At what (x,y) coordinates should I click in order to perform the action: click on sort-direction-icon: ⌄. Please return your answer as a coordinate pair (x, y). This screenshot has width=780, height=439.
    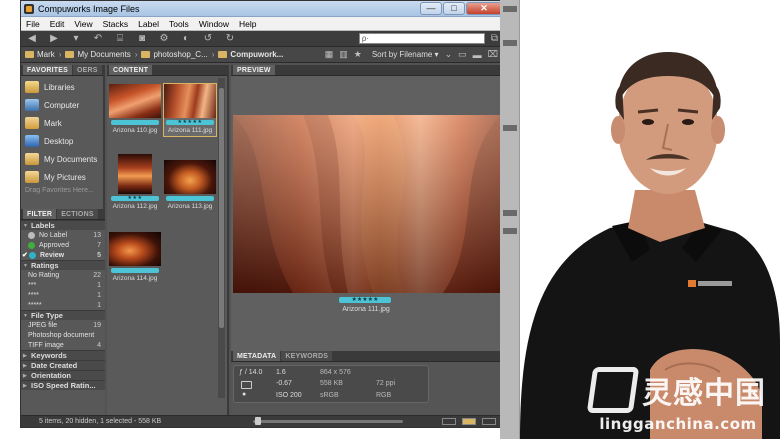
    Looking at the image, I should click on (449, 54).